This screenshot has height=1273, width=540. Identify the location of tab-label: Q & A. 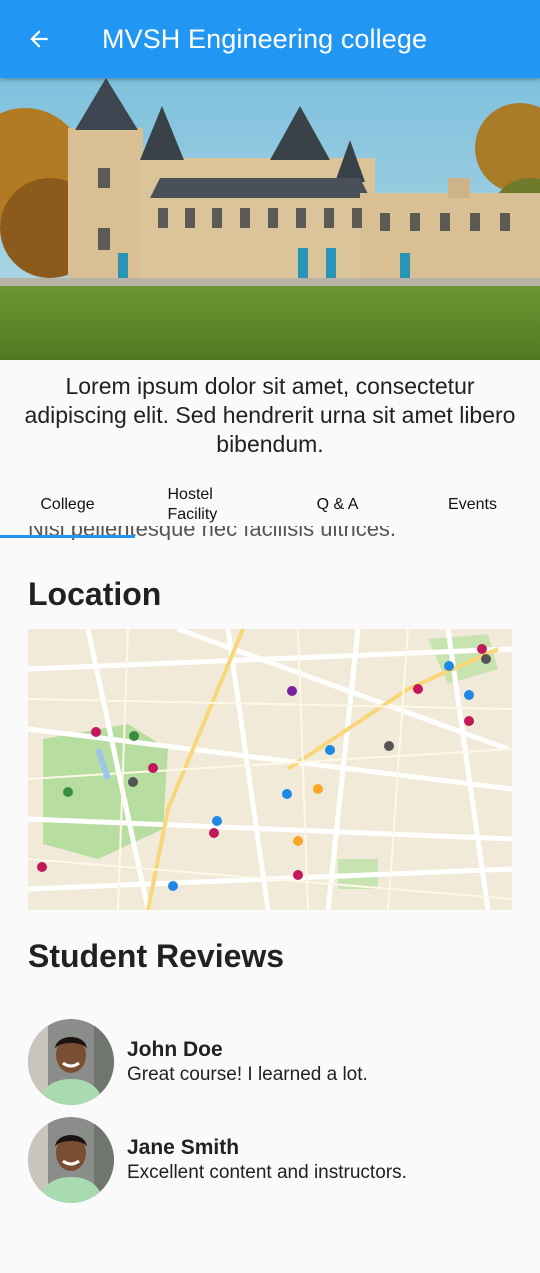
(337, 504).